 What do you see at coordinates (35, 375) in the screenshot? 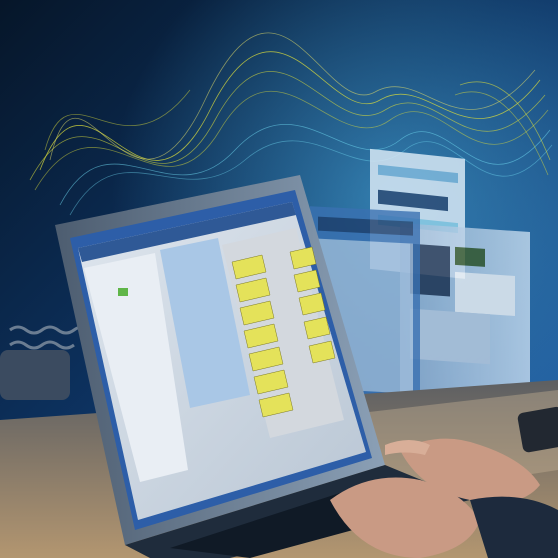
I see `telephone` at bounding box center [35, 375].